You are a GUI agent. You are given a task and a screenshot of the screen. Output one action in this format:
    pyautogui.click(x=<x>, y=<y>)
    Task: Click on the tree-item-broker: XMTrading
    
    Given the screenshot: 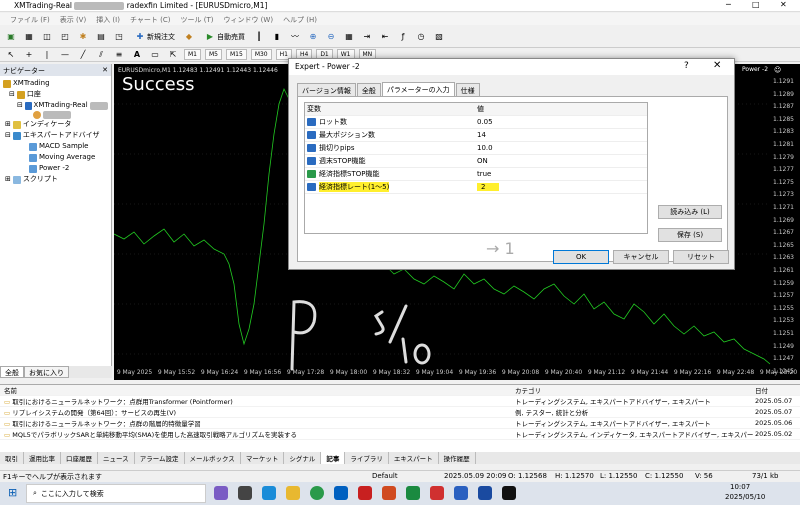 What is the action you would take?
    pyautogui.click(x=55, y=83)
    